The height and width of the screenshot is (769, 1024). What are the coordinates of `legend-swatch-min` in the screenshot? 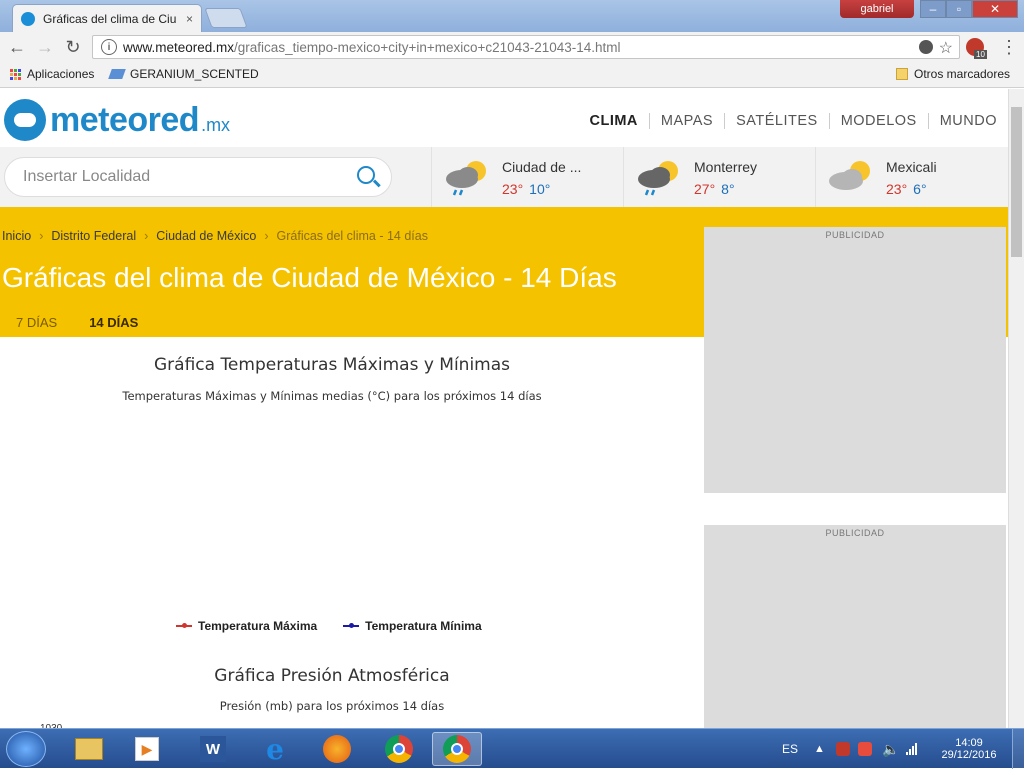 It's located at (351, 625).